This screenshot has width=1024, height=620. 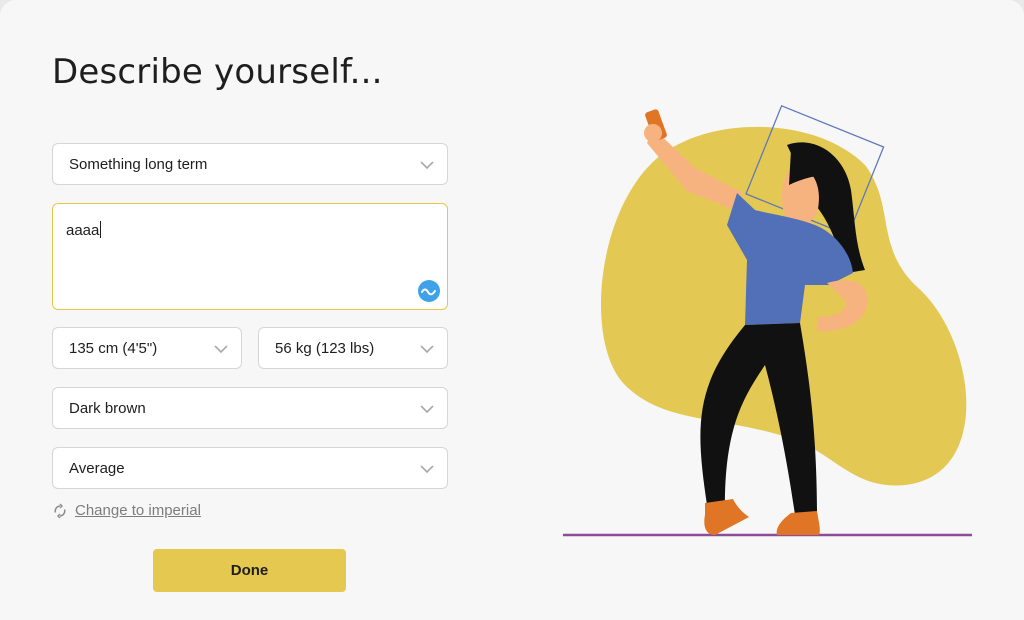 I want to click on change-to-imperial-link: Change to imperial, so click(x=138, y=510).